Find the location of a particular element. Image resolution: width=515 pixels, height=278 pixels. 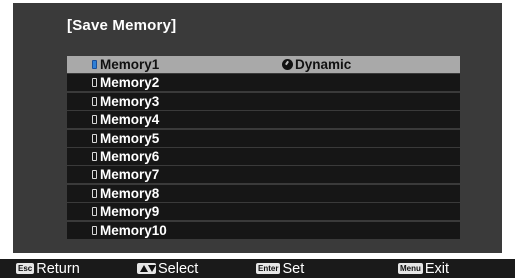

memory-label: Memory2 is located at coordinates (130, 83).